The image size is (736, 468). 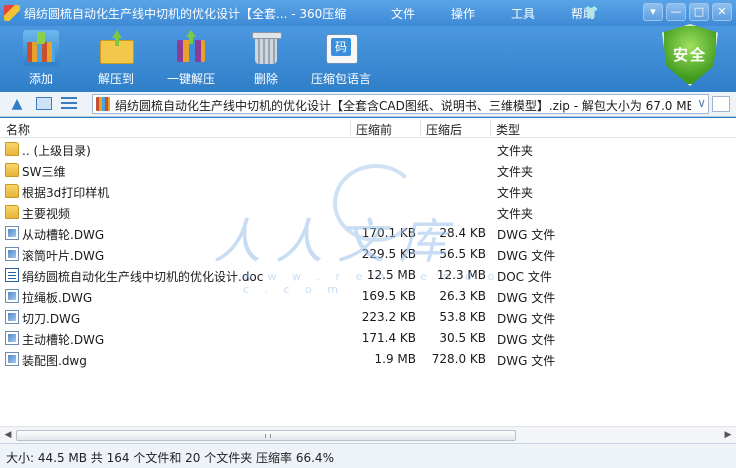 What do you see at coordinates (728, 435) in the screenshot?
I see `scroll-right-icon: ▶` at bounding box center [728, 435].